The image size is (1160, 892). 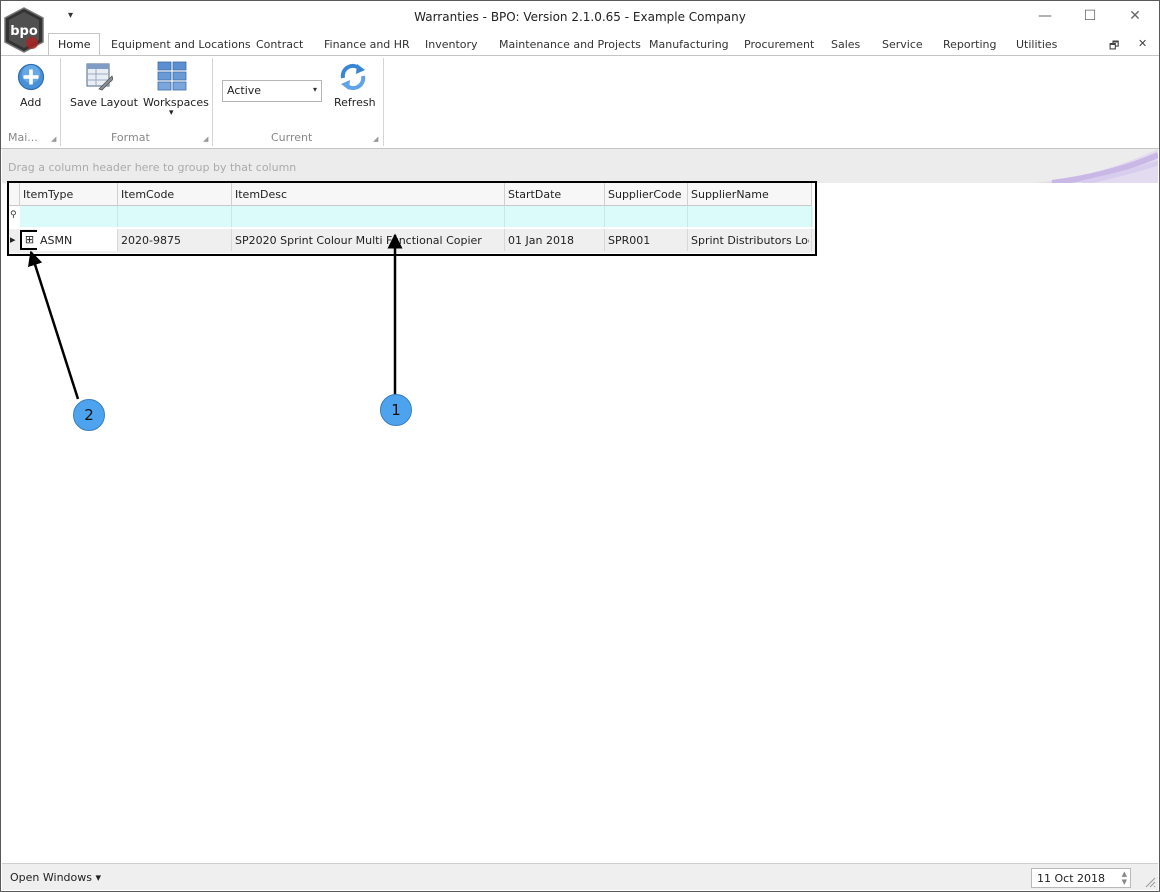 I want to click on callout-badge-2: 2, so click(x=89, y=415).